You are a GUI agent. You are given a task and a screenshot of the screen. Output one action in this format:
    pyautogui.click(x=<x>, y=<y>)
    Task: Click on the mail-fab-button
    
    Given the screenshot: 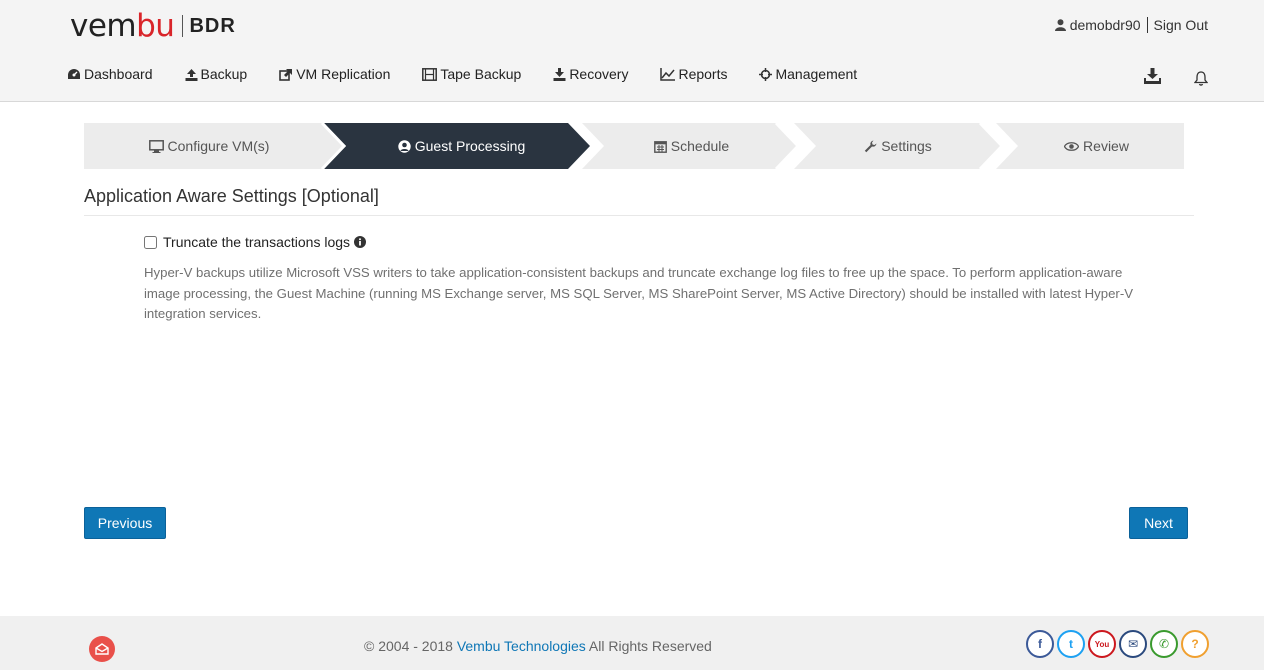 What is the action you would take?
    pyautogui.click(x=102, y=649)
    